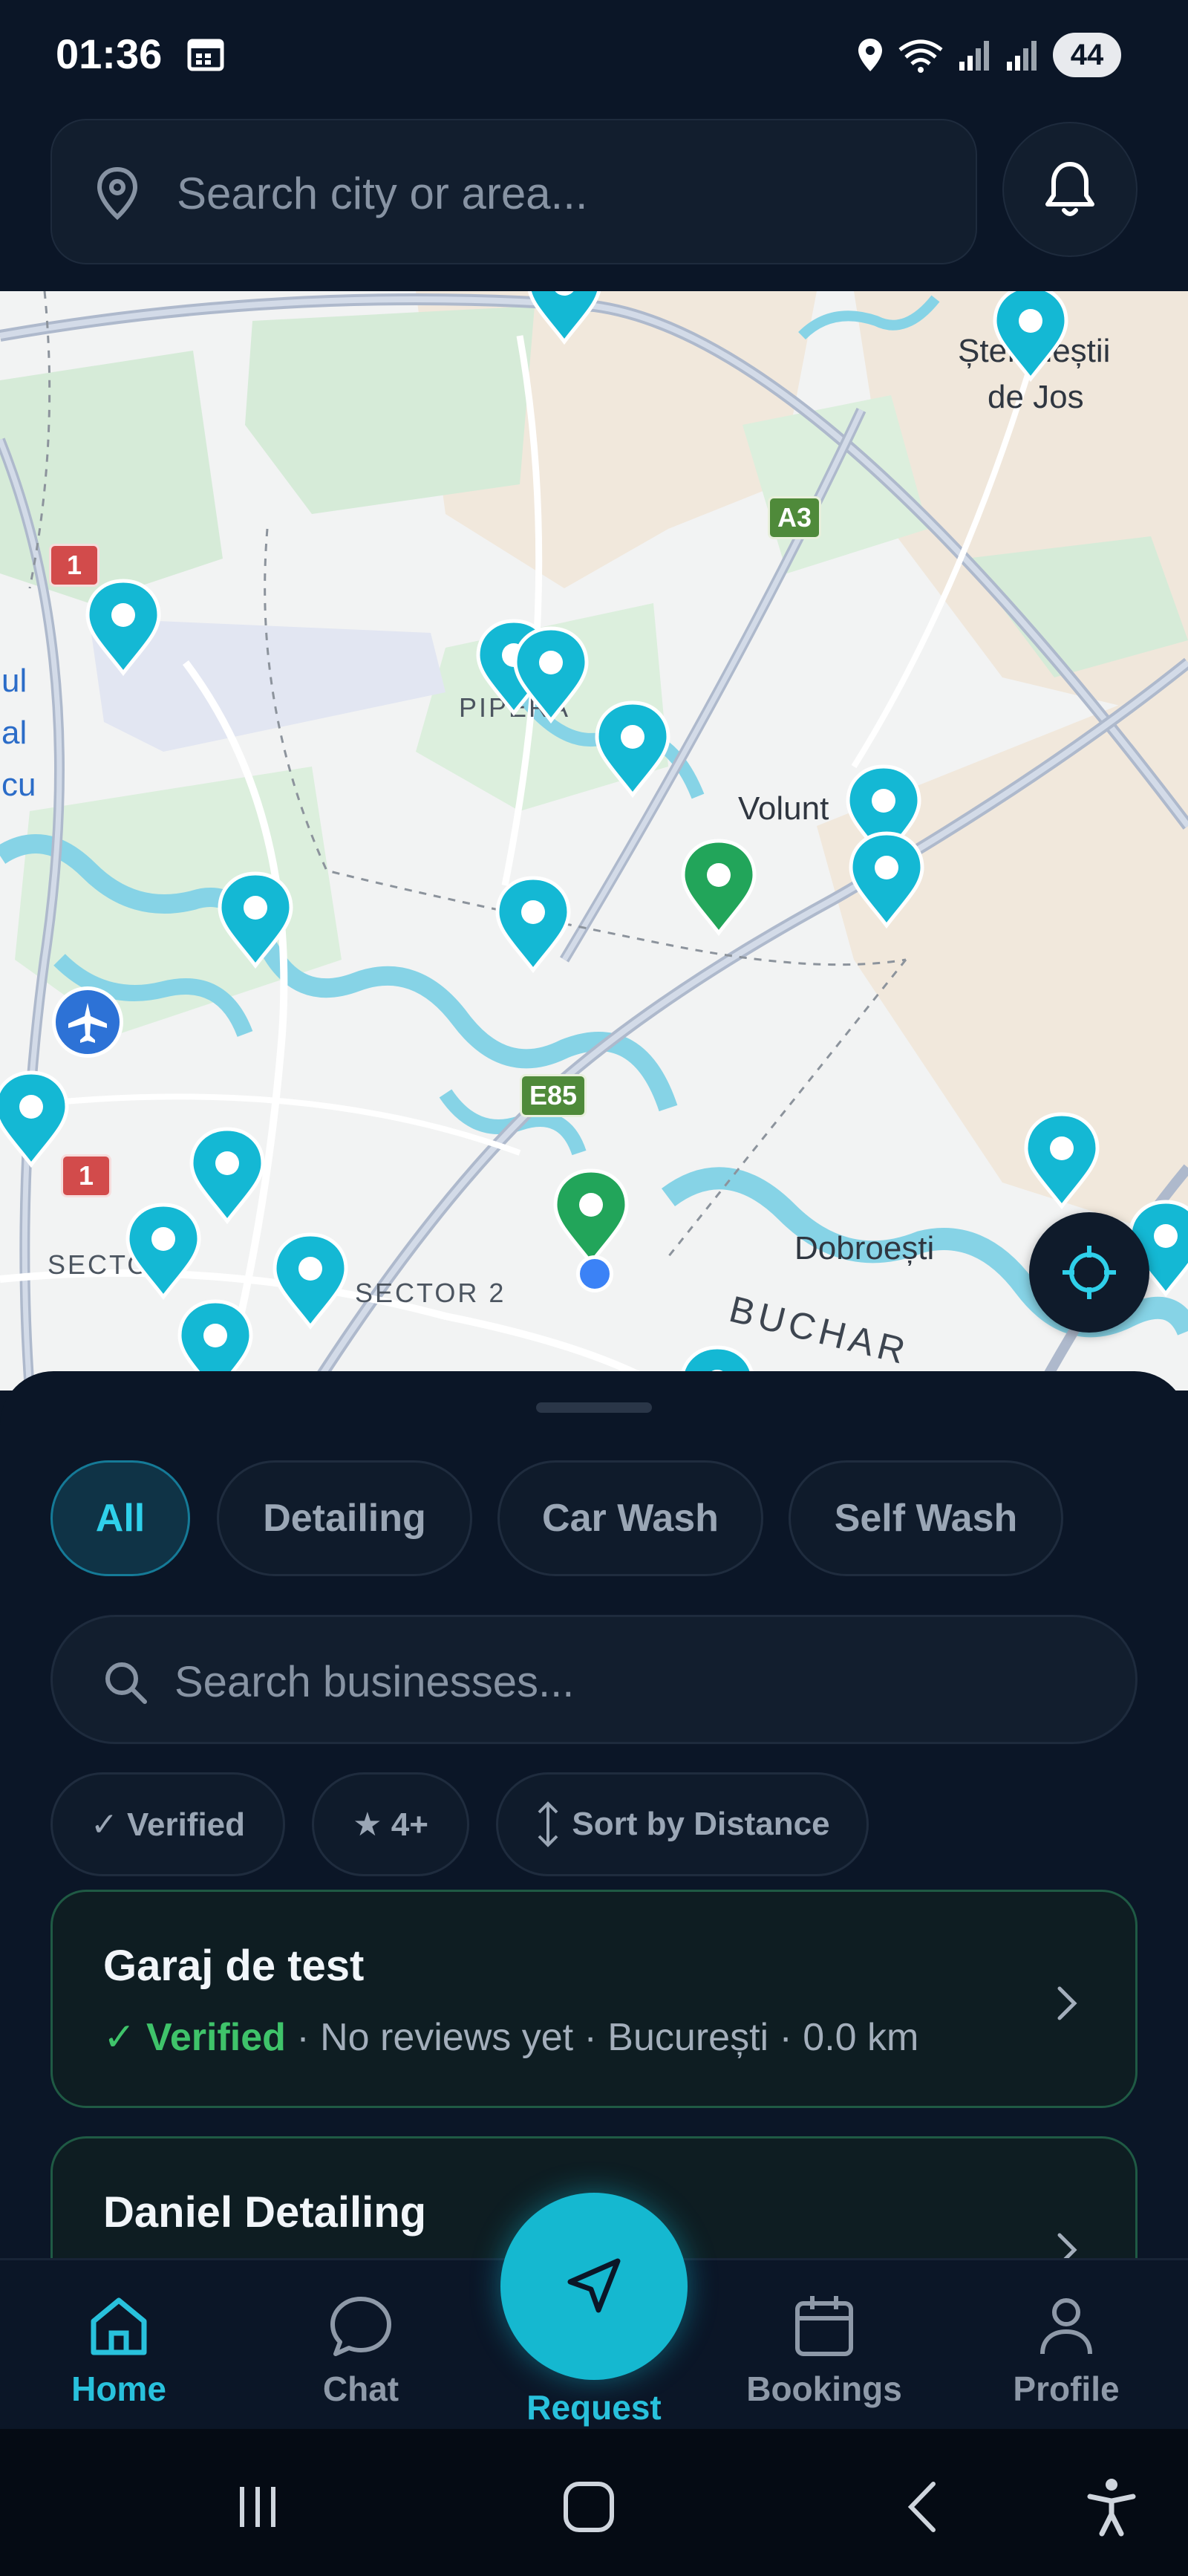  I want to click on wifi-status-icon, so click(920, 56).